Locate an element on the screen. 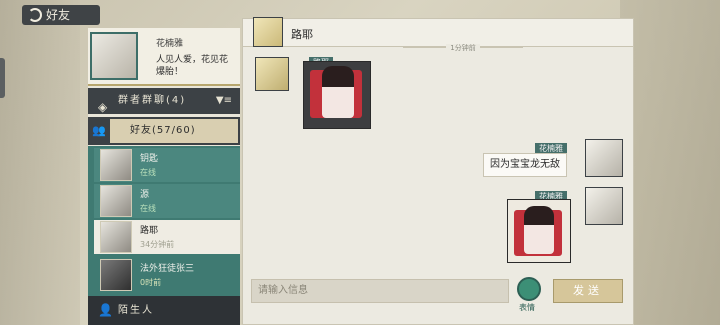 This screenshot has height=325, width=720. friend-name: 源 is located at coordinates (145, 195).